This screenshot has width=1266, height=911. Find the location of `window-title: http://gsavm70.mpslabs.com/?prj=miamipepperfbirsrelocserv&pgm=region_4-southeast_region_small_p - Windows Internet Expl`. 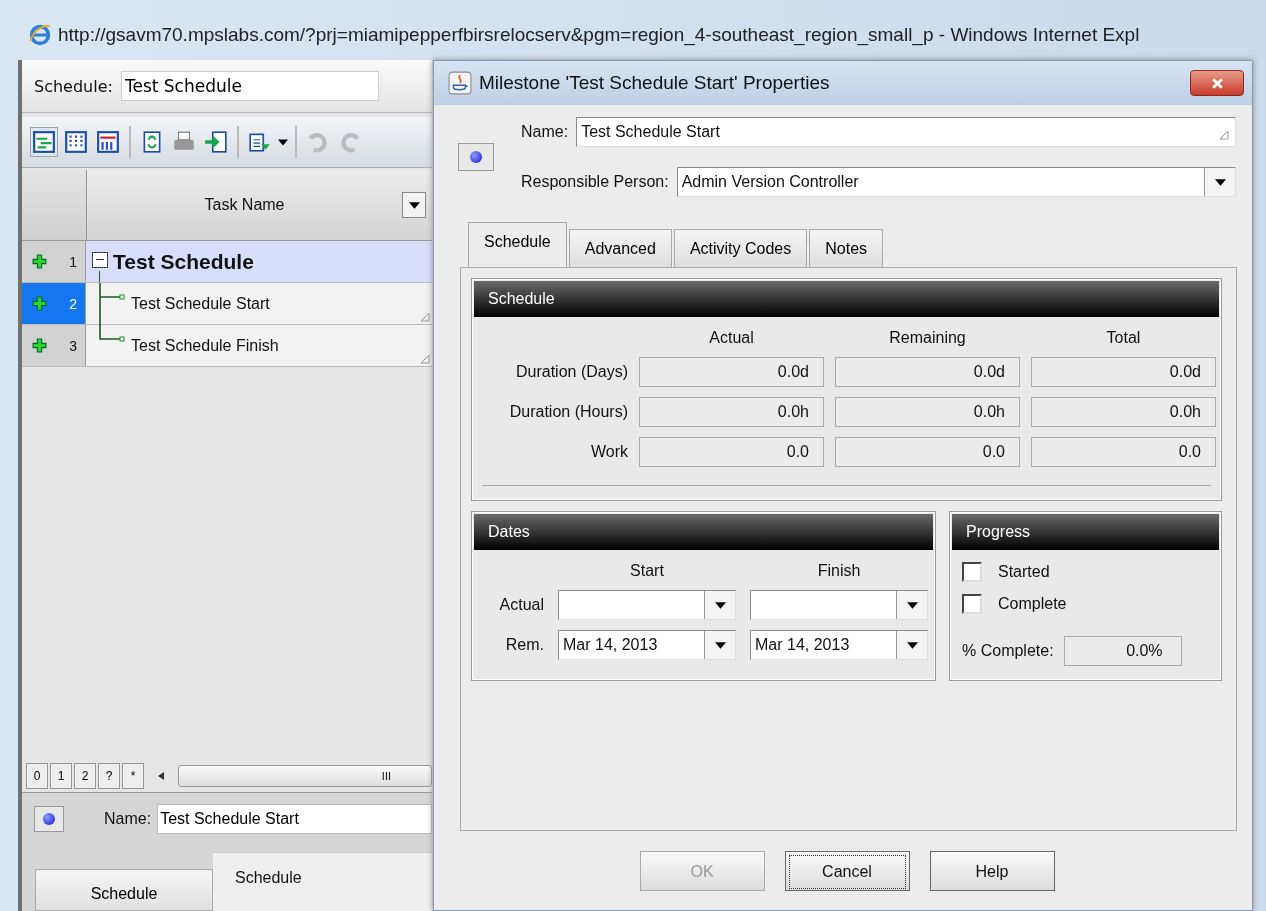

window-title: http://gsavm70.mpslabs.com/?prj=miamipepperfbirsrelocserv&pgm=region_4-southeast_region_small_p - Windows Internet Expl is located at coordinates (599, 35).